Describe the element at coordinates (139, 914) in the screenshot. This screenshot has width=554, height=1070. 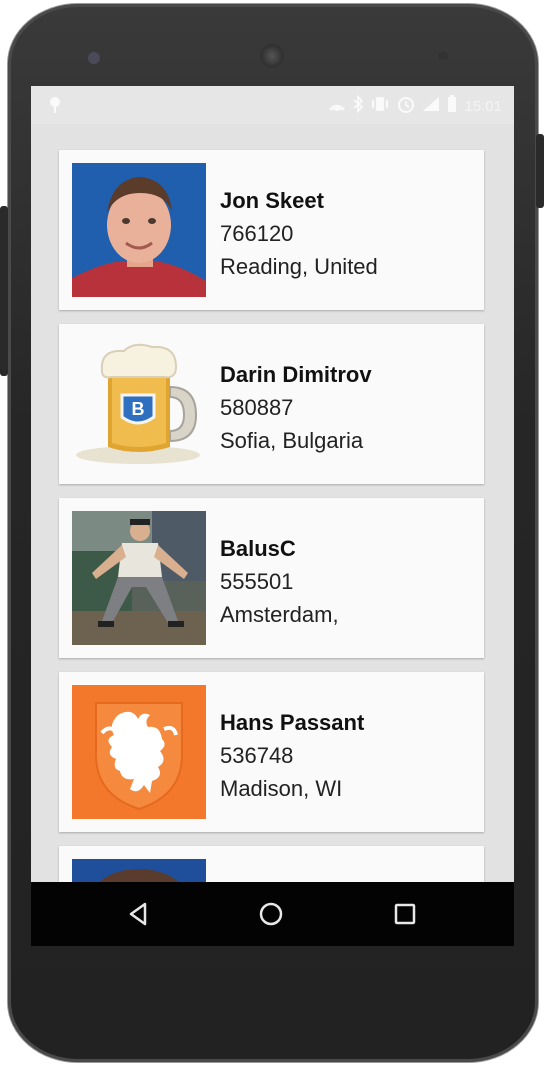
I see `back-icon` at that location.